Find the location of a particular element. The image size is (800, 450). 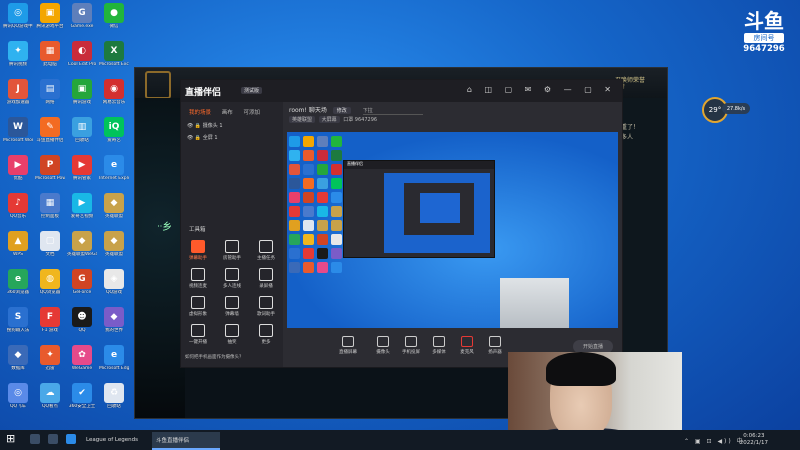

toolbox-item: 抽奖 is located at coordinates (232, 334).